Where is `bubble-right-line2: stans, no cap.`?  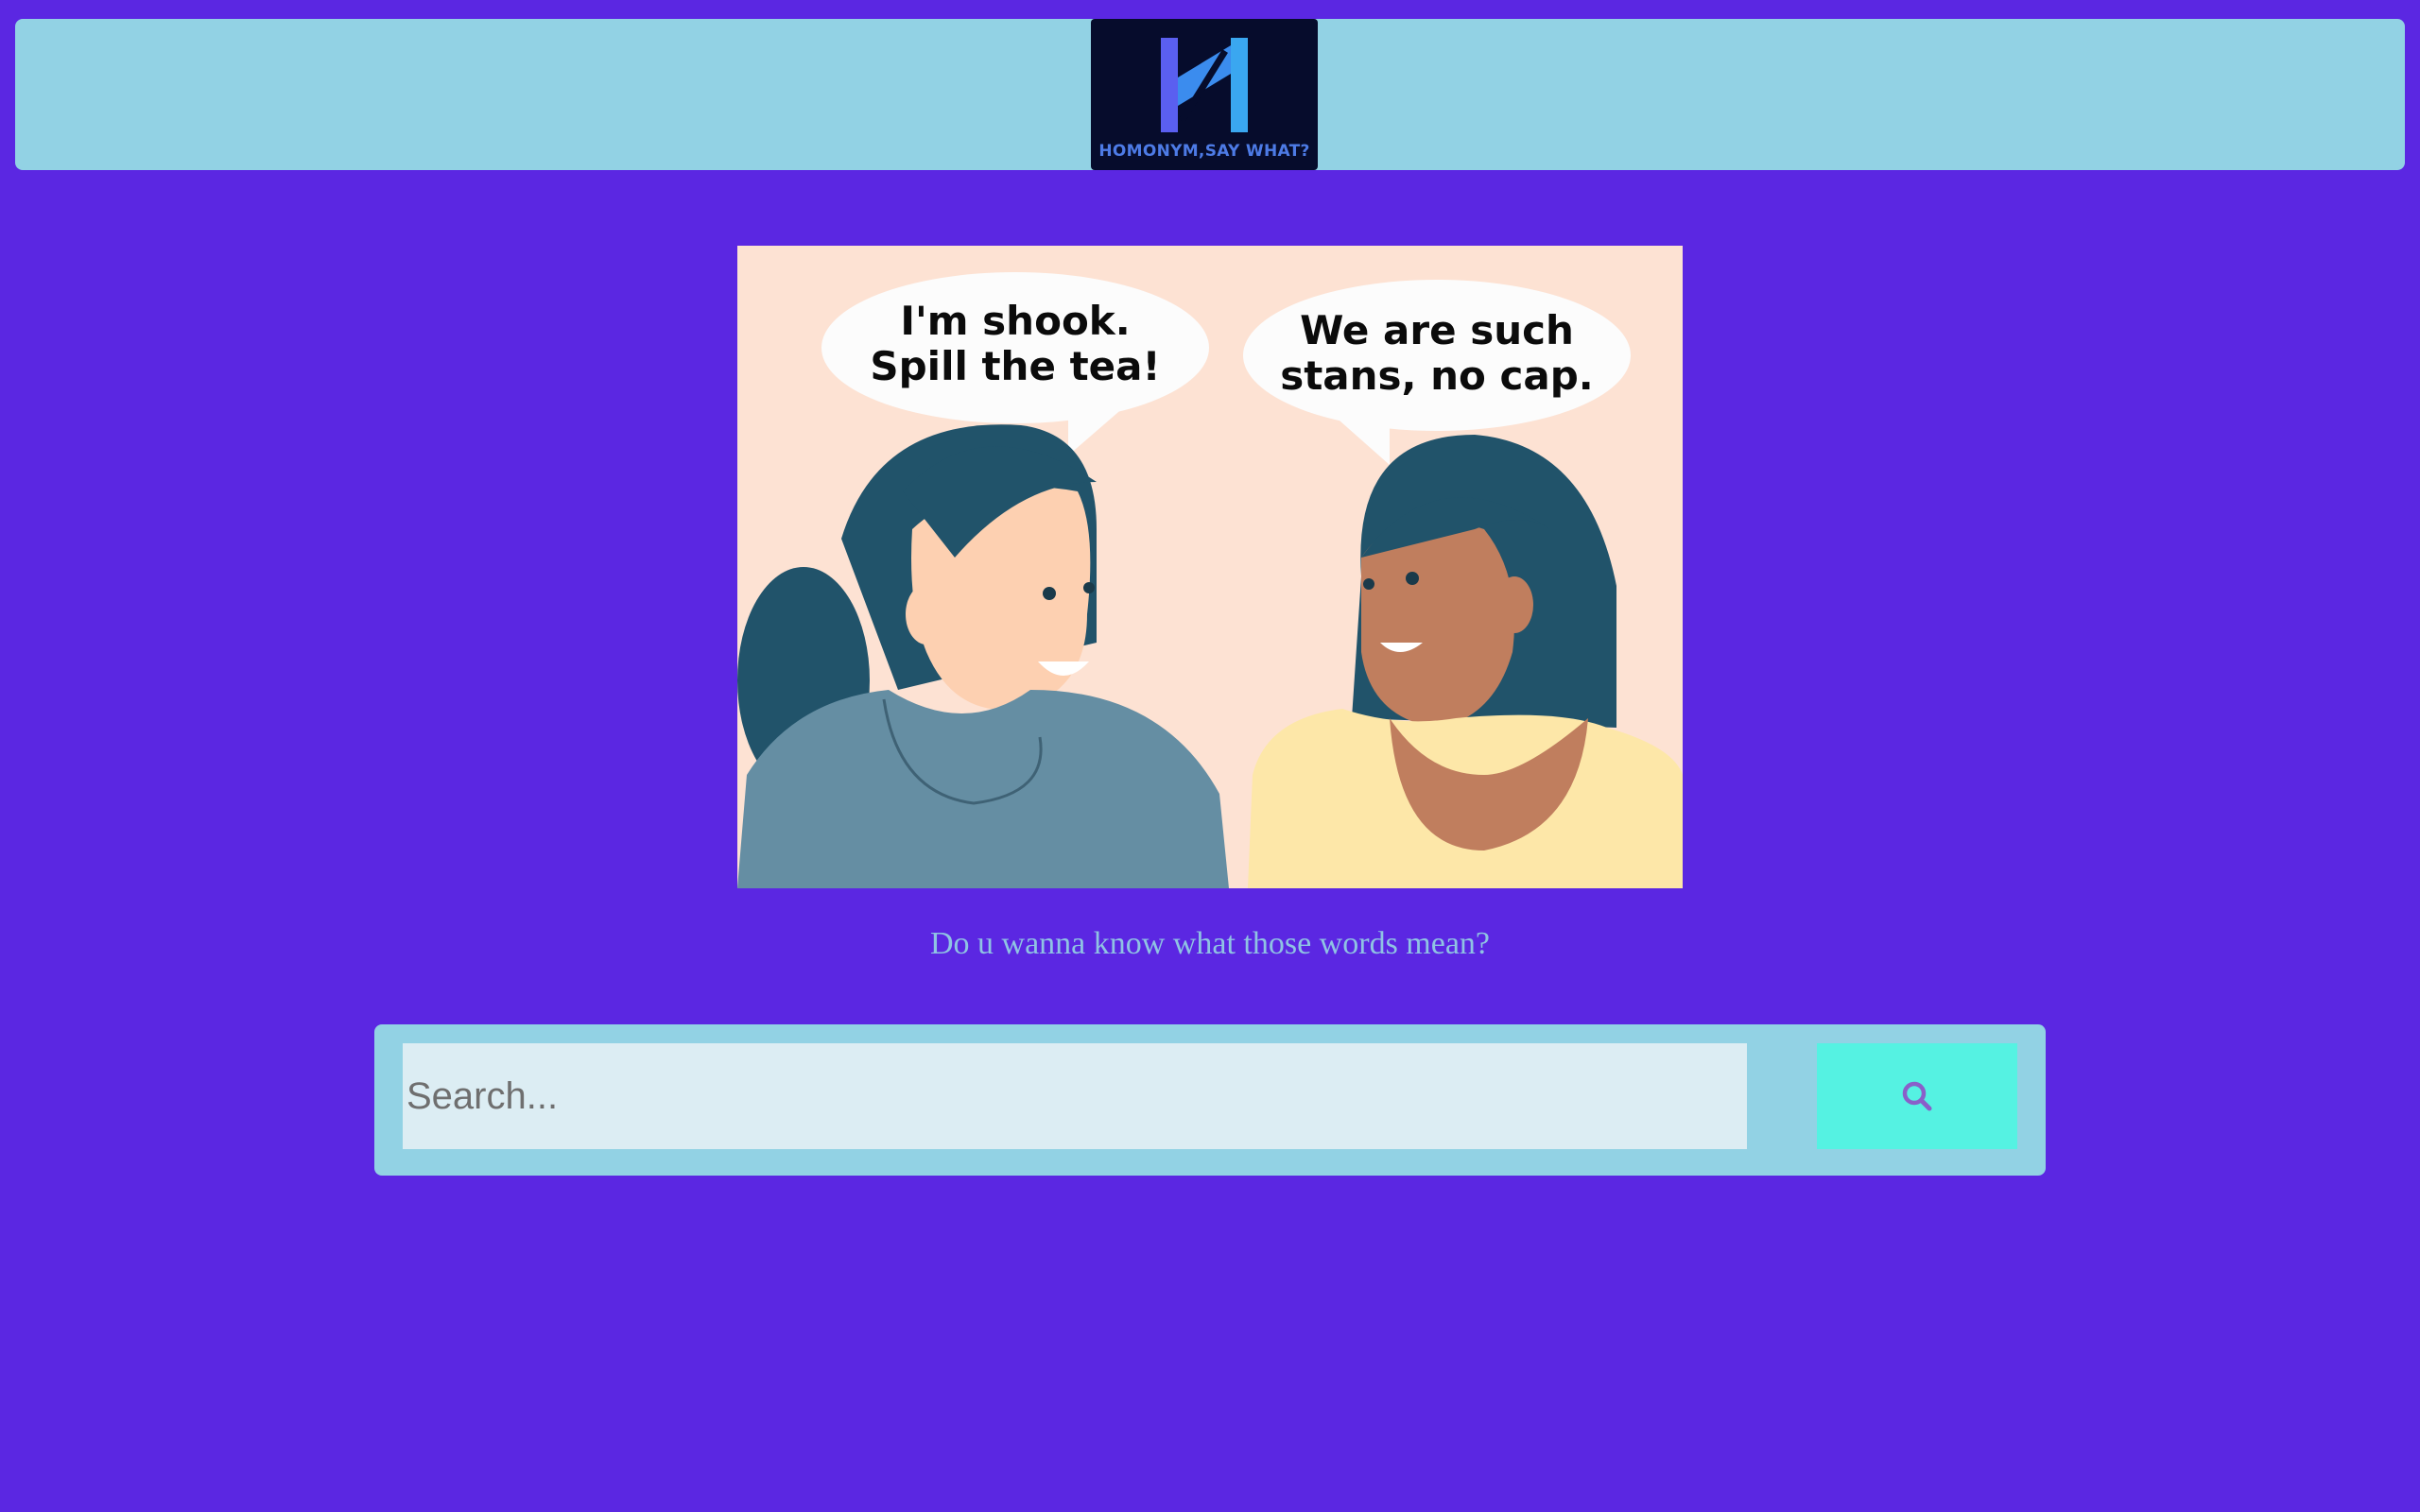
bubble-right-line2: stans, no cap. is located at coordinates (1437, 375).